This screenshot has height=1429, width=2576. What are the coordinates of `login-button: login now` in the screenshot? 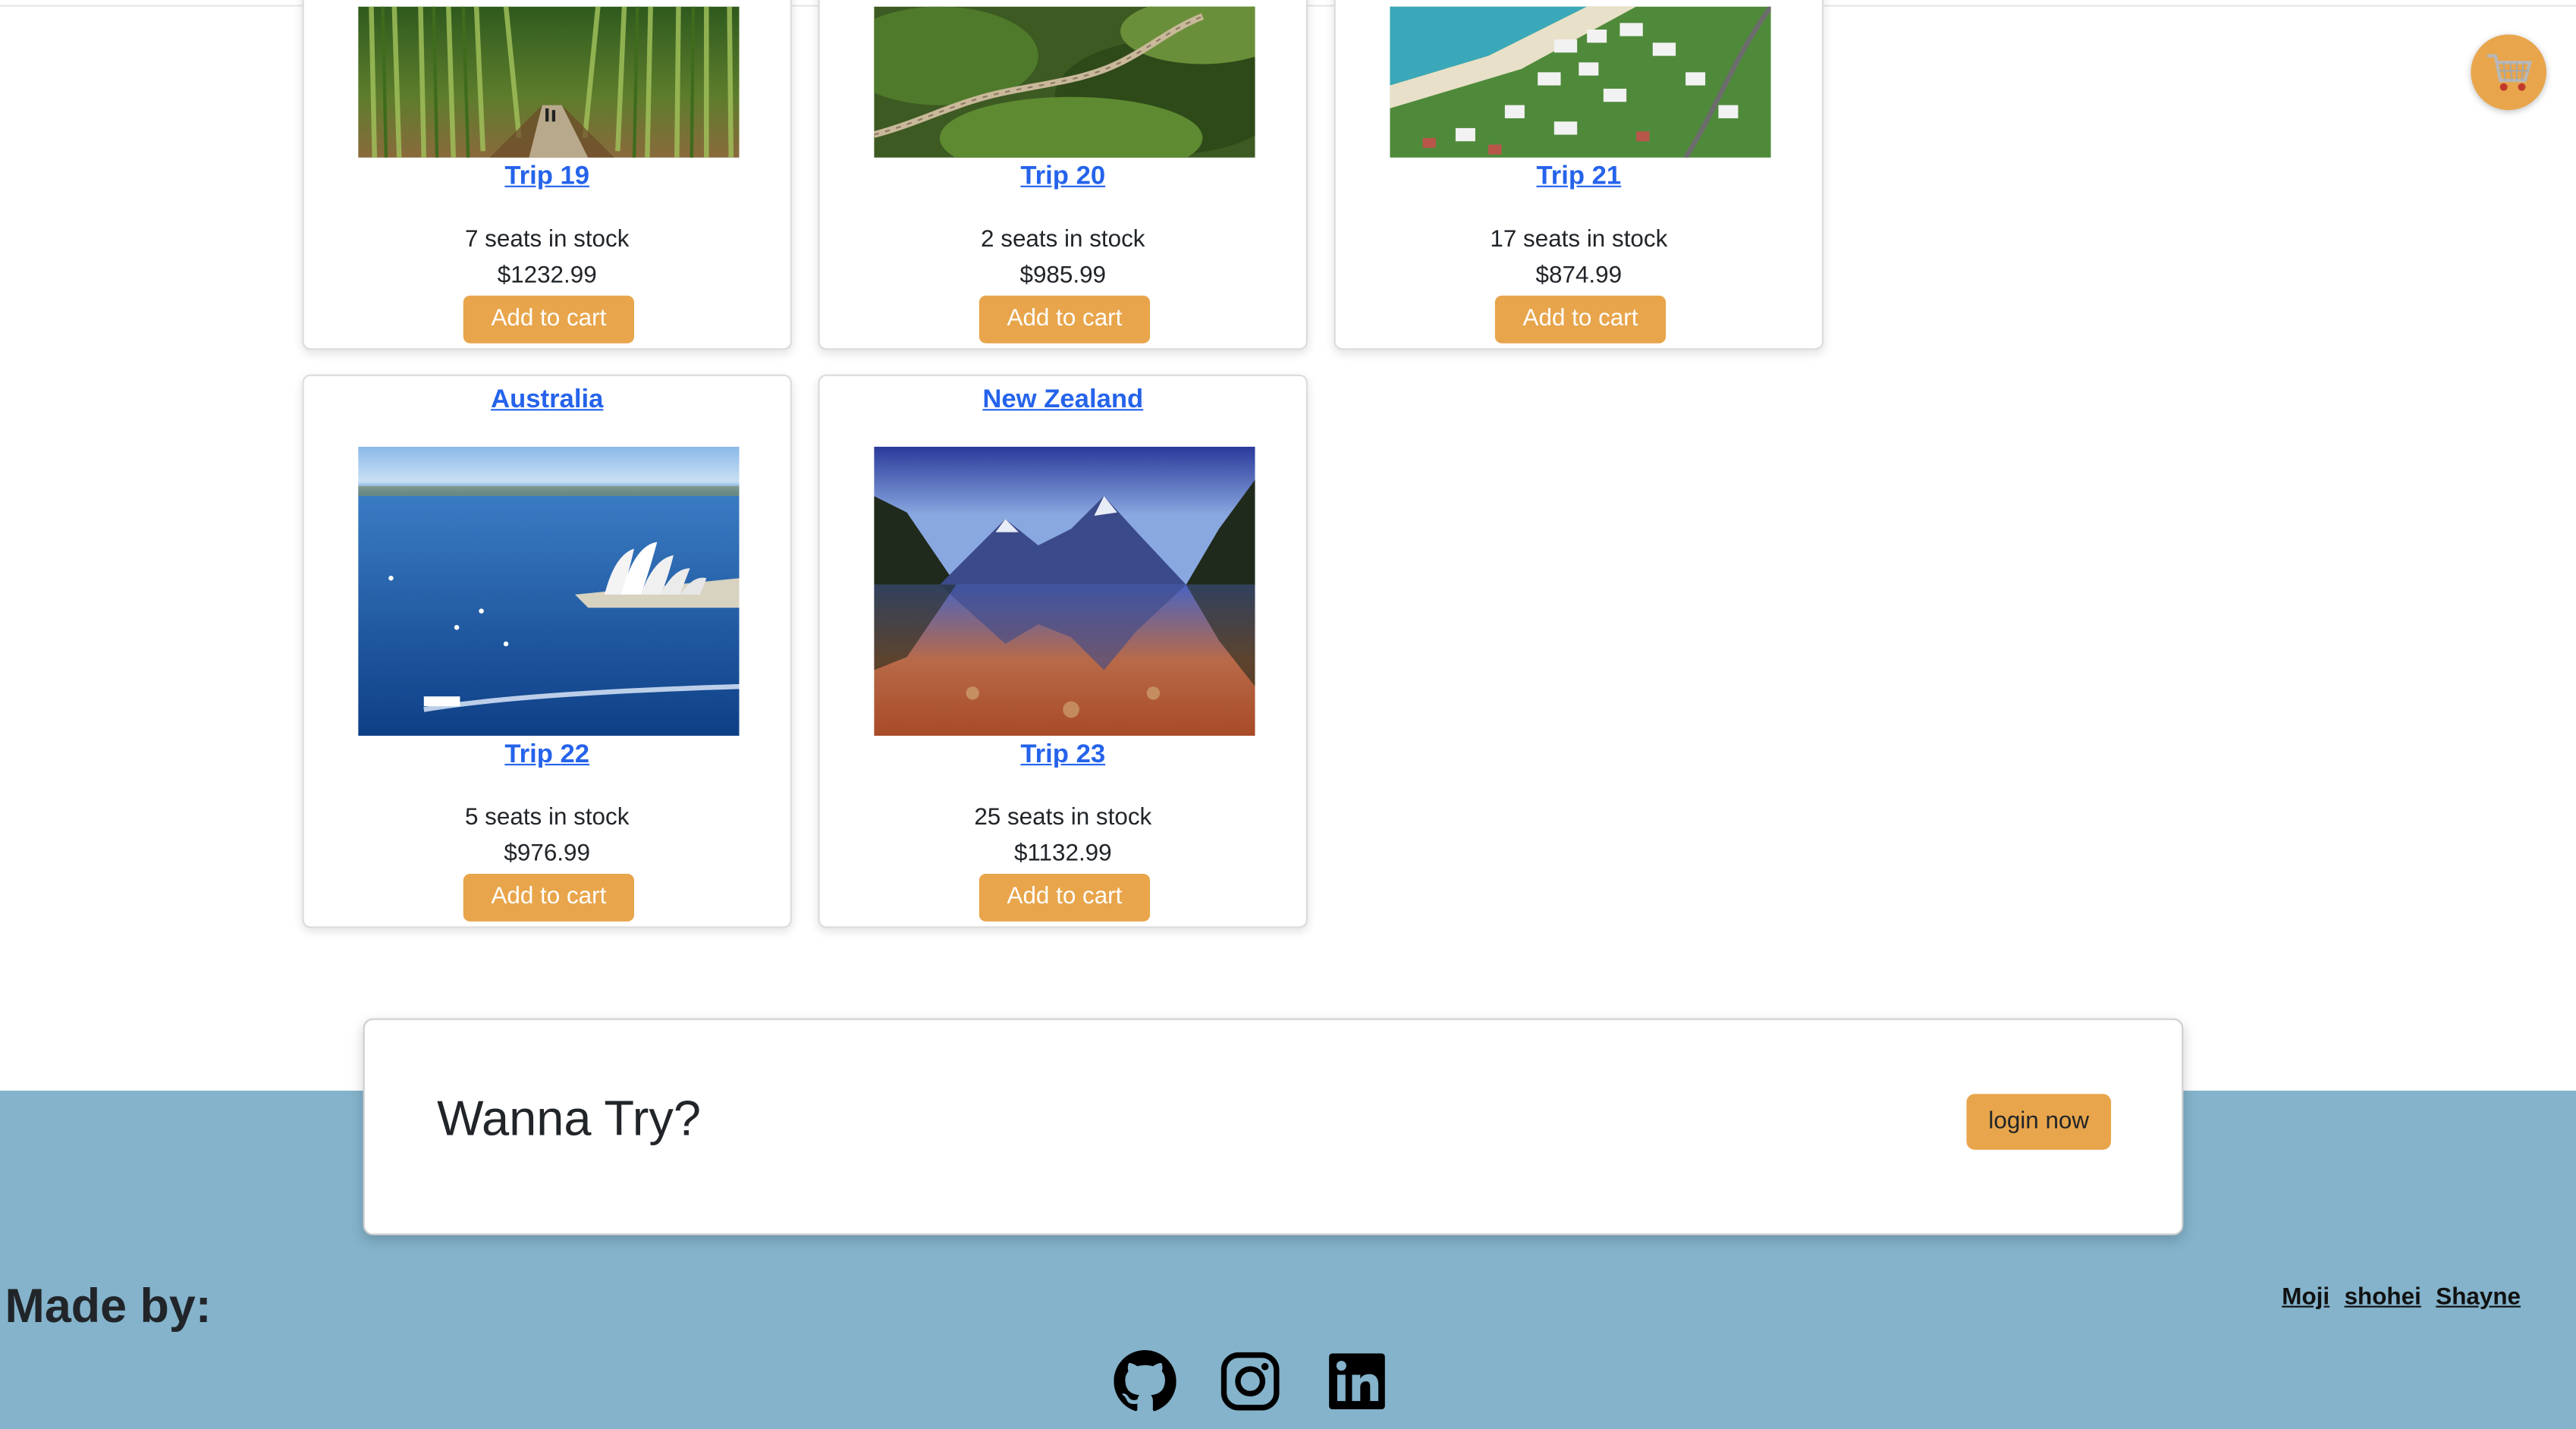 It's located at (2039, 1122).